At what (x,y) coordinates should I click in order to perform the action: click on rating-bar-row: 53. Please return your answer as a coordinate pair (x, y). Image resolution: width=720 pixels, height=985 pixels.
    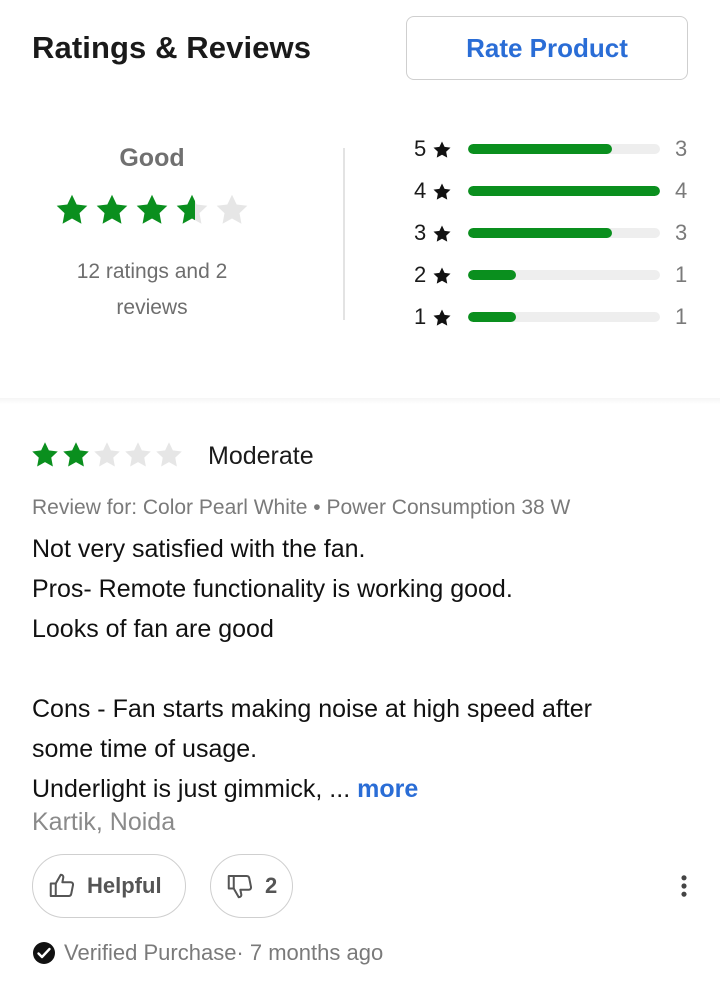
    Looking at the image, I should click on (550, 149).